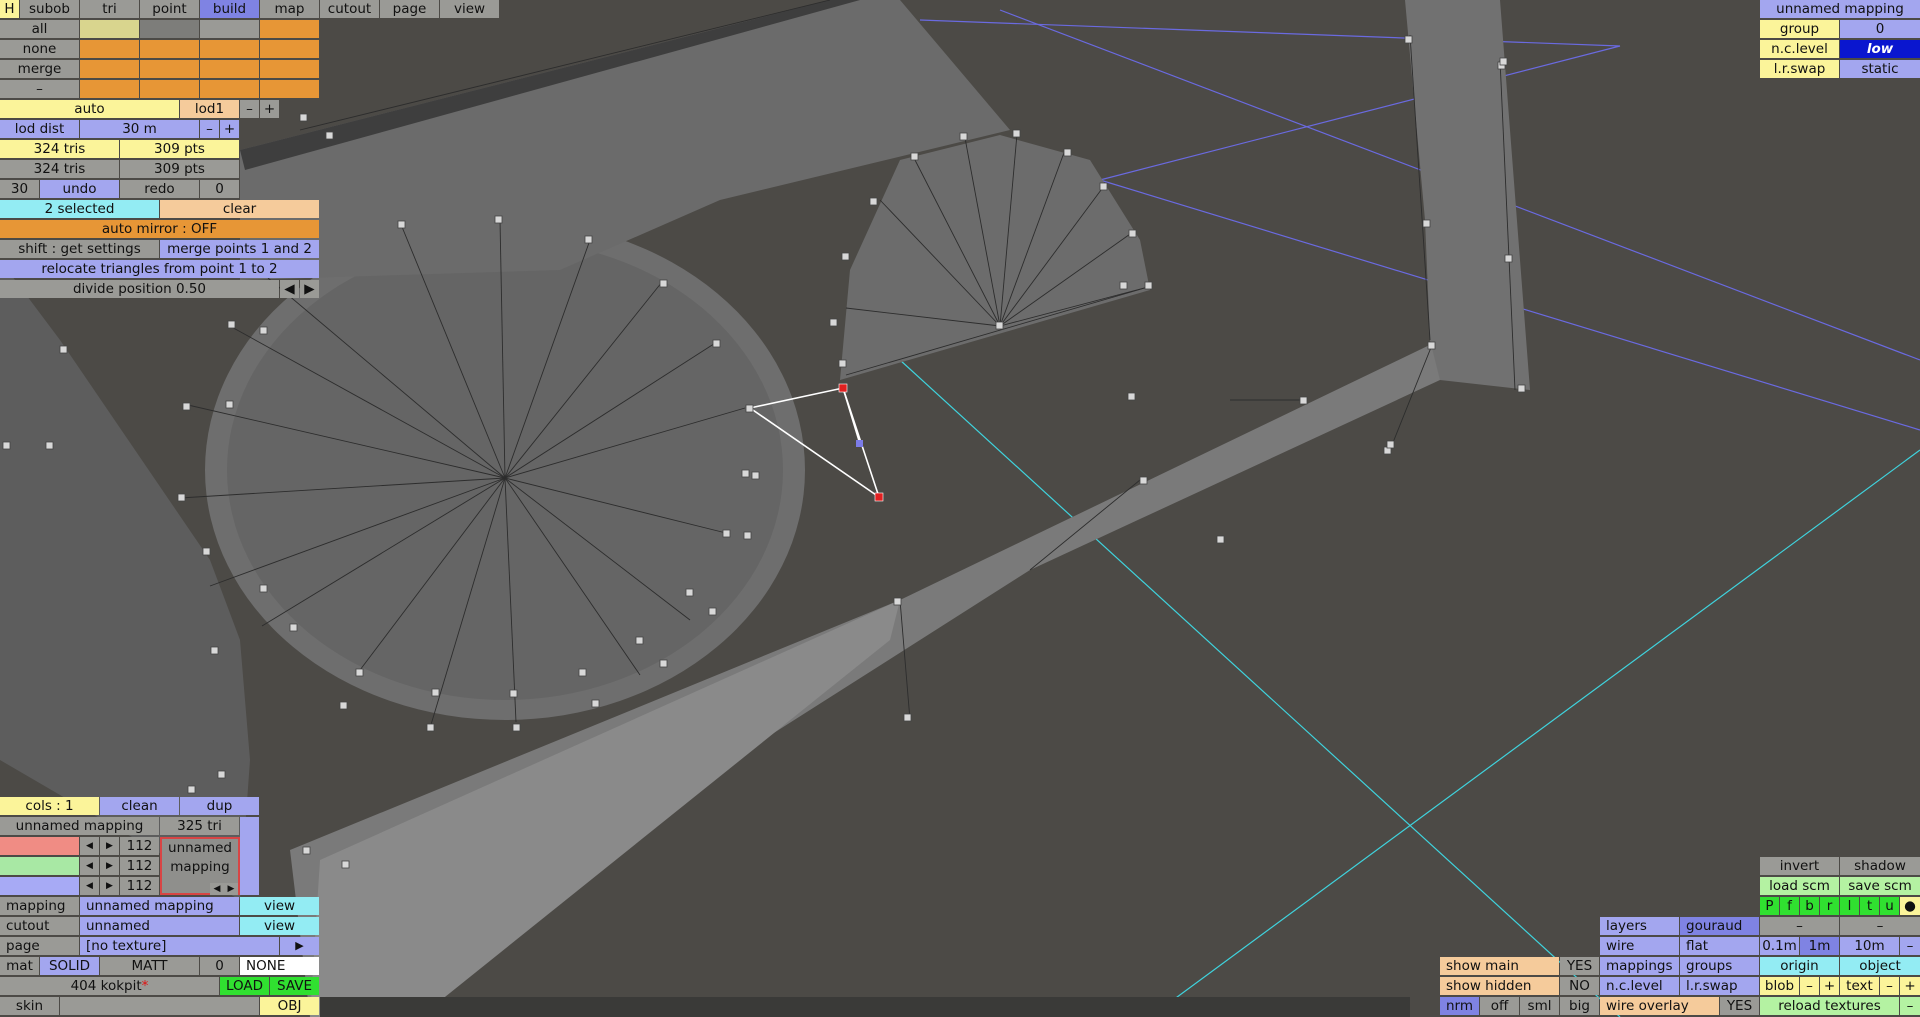 This screenshot has width=1920, height=1017. Describe the element at coordinates (109, 886) in the screenshot. I see `blue-inc-icon: ▶` at that location.